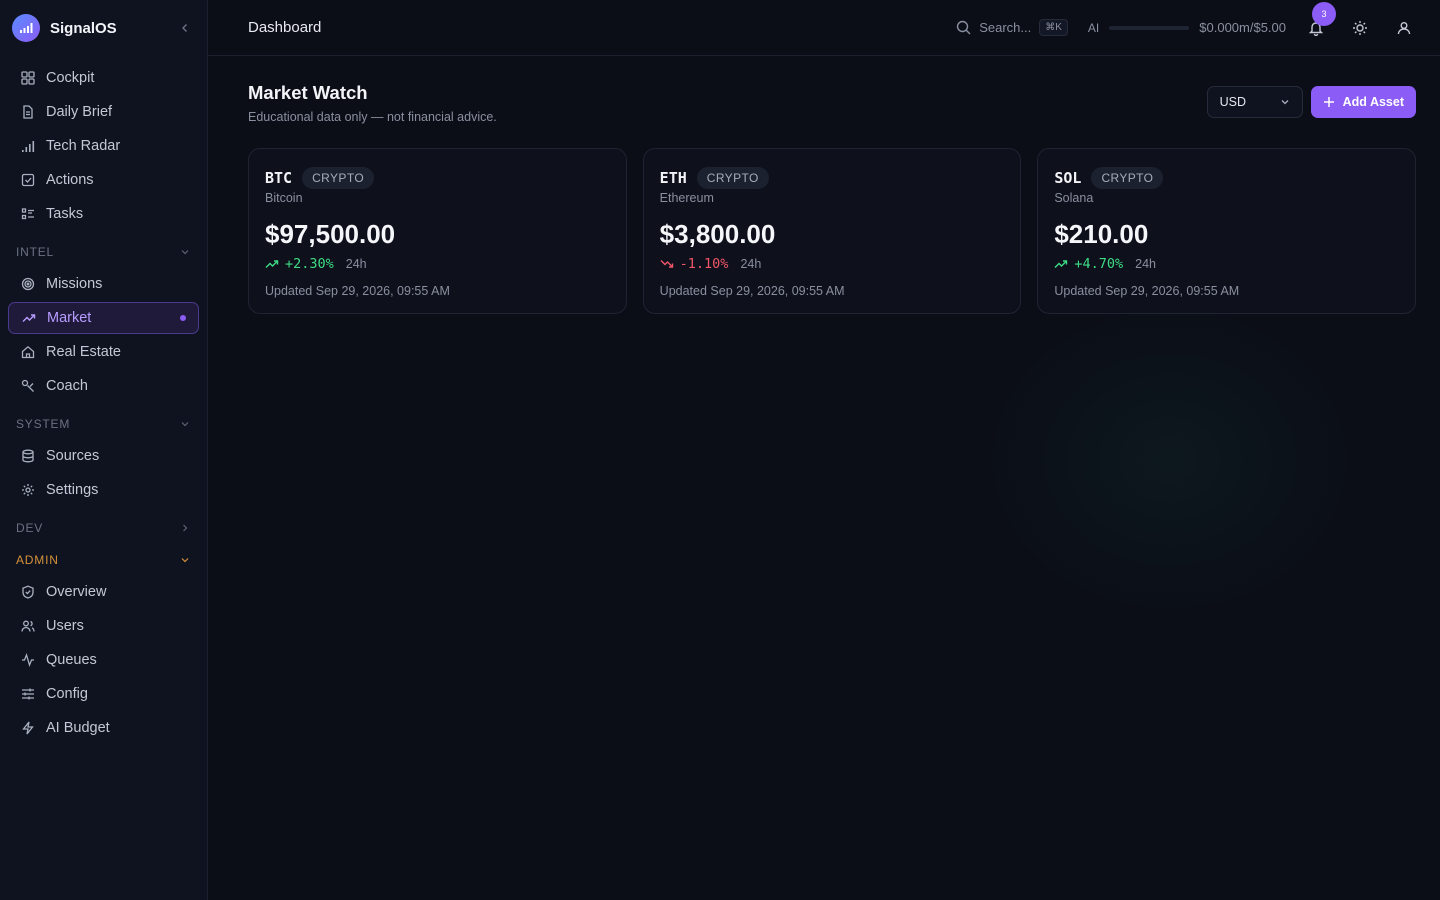  What do you see at coordinates (308, 92) in the screenshot?
I see `page-title: Market Watch` at bounding box center [308, 92].